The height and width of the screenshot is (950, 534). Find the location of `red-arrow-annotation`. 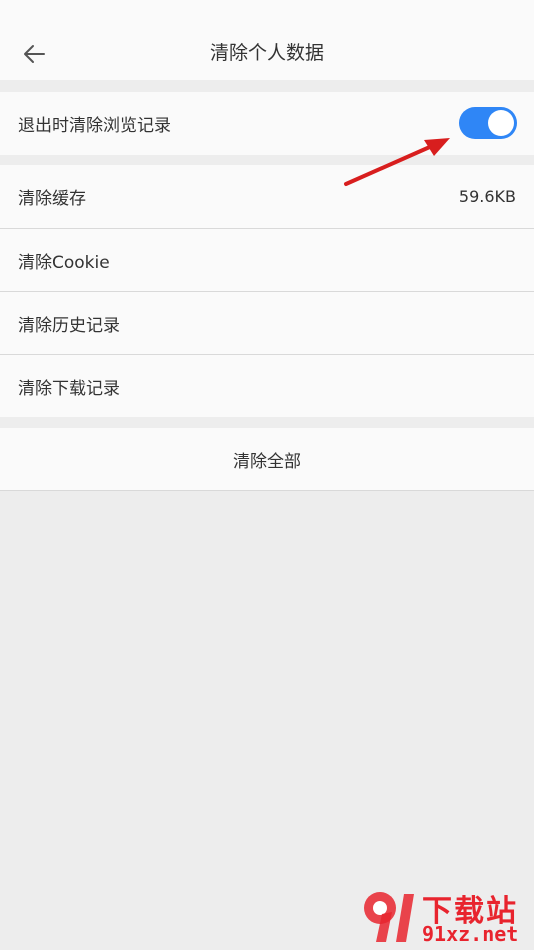

red-arrow-annotation is located at coordinates (397, 162).